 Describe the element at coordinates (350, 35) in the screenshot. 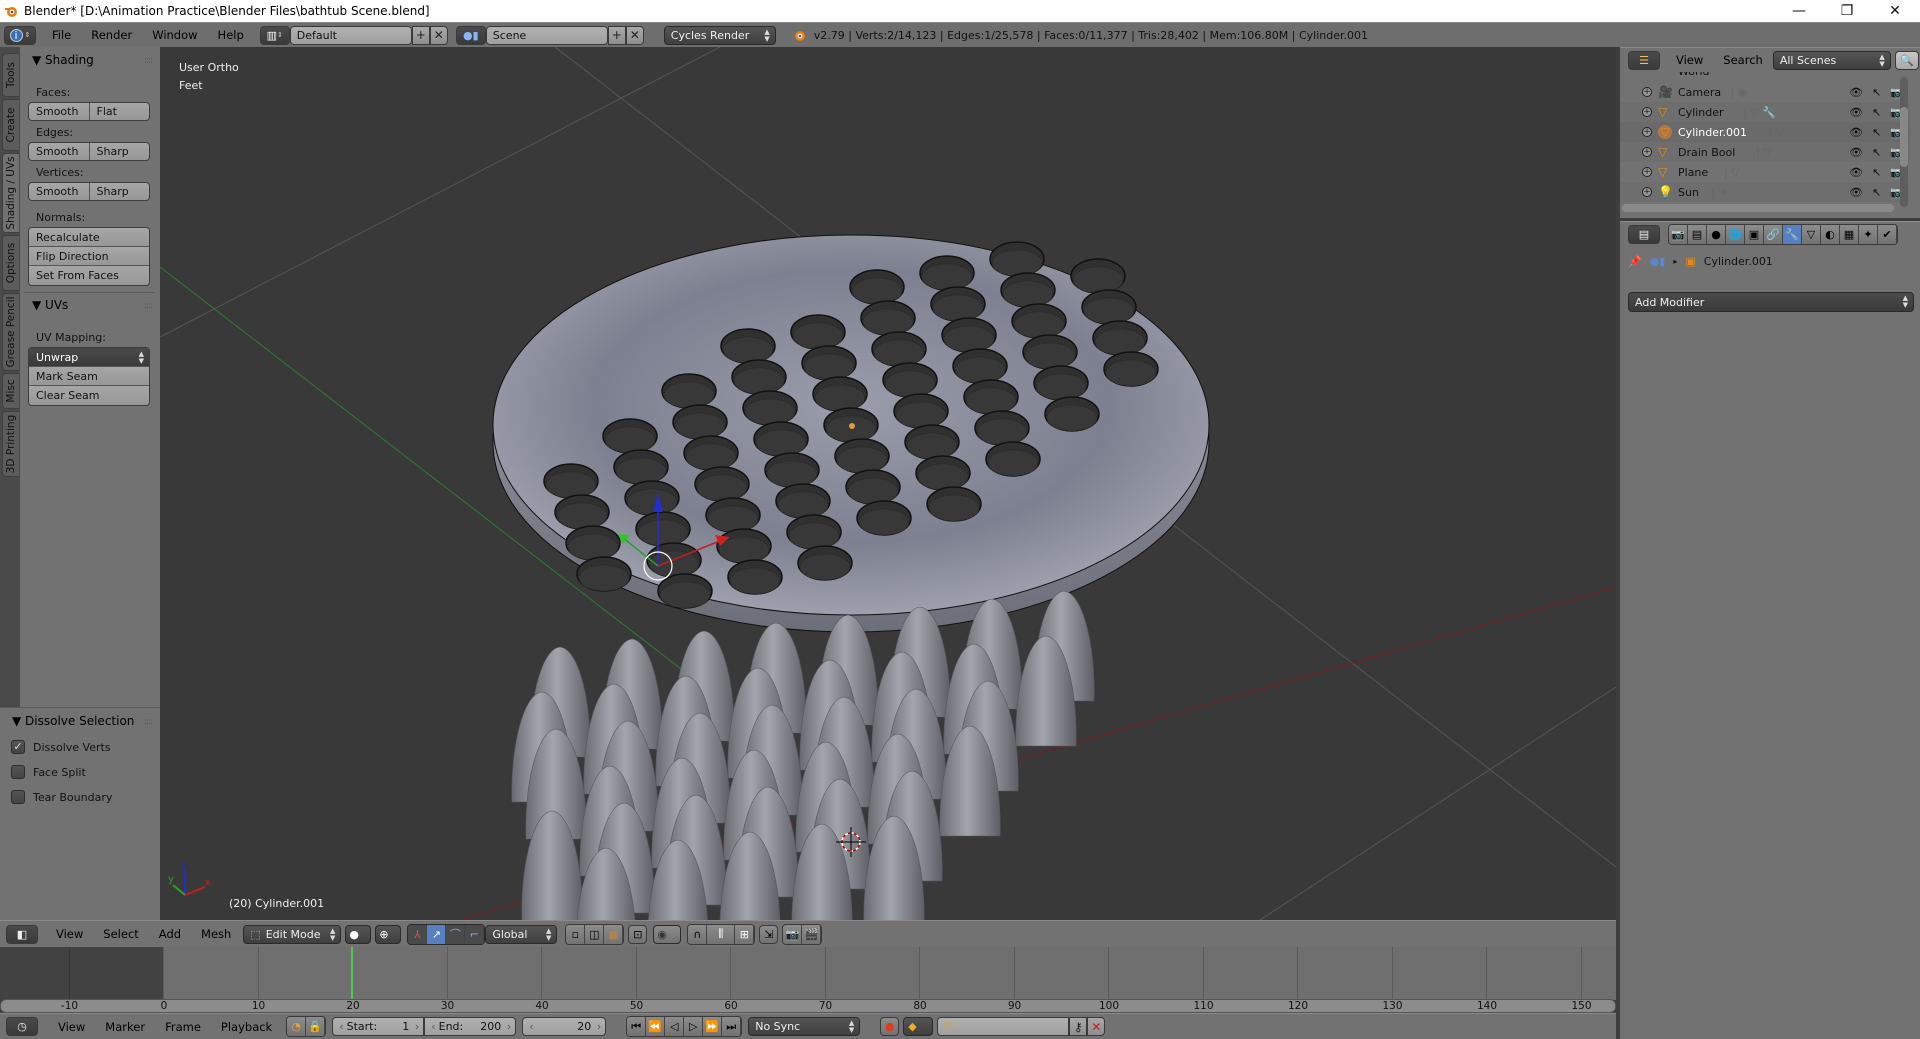

I see `screen-layout-name: Default` at that location.